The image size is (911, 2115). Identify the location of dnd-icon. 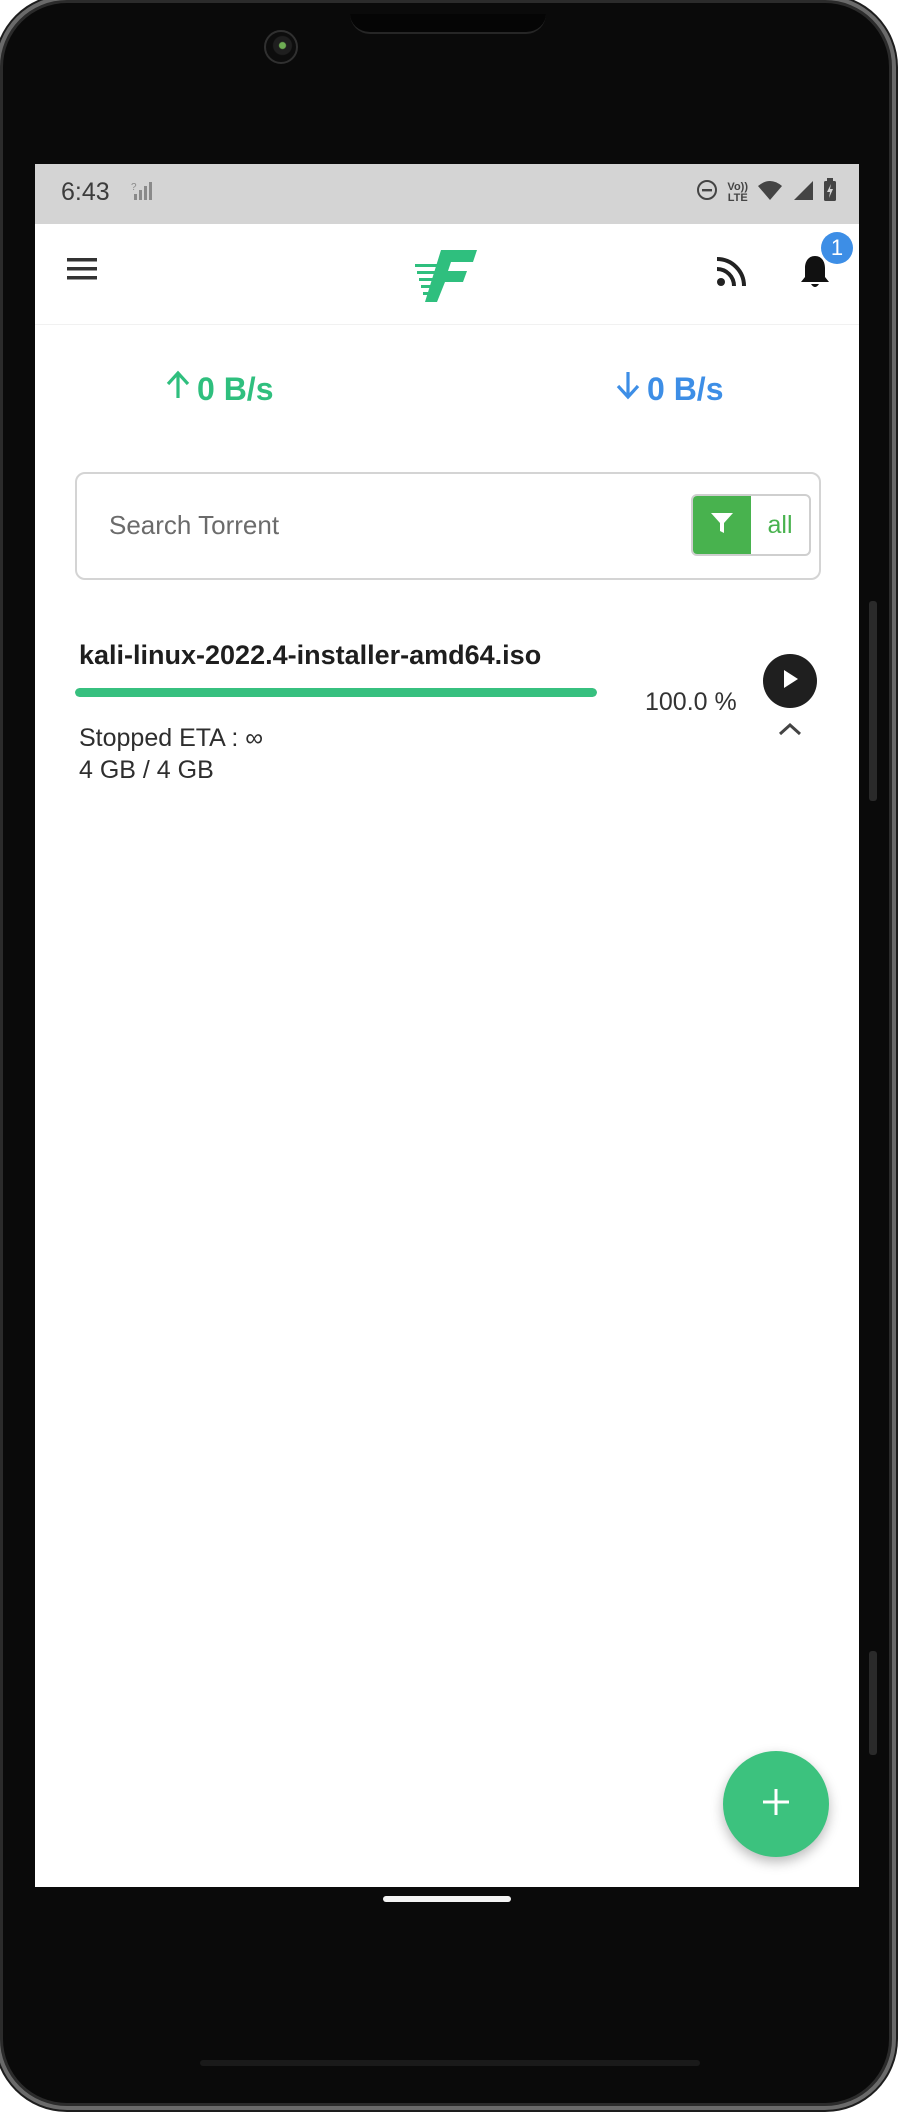
(707, 192).